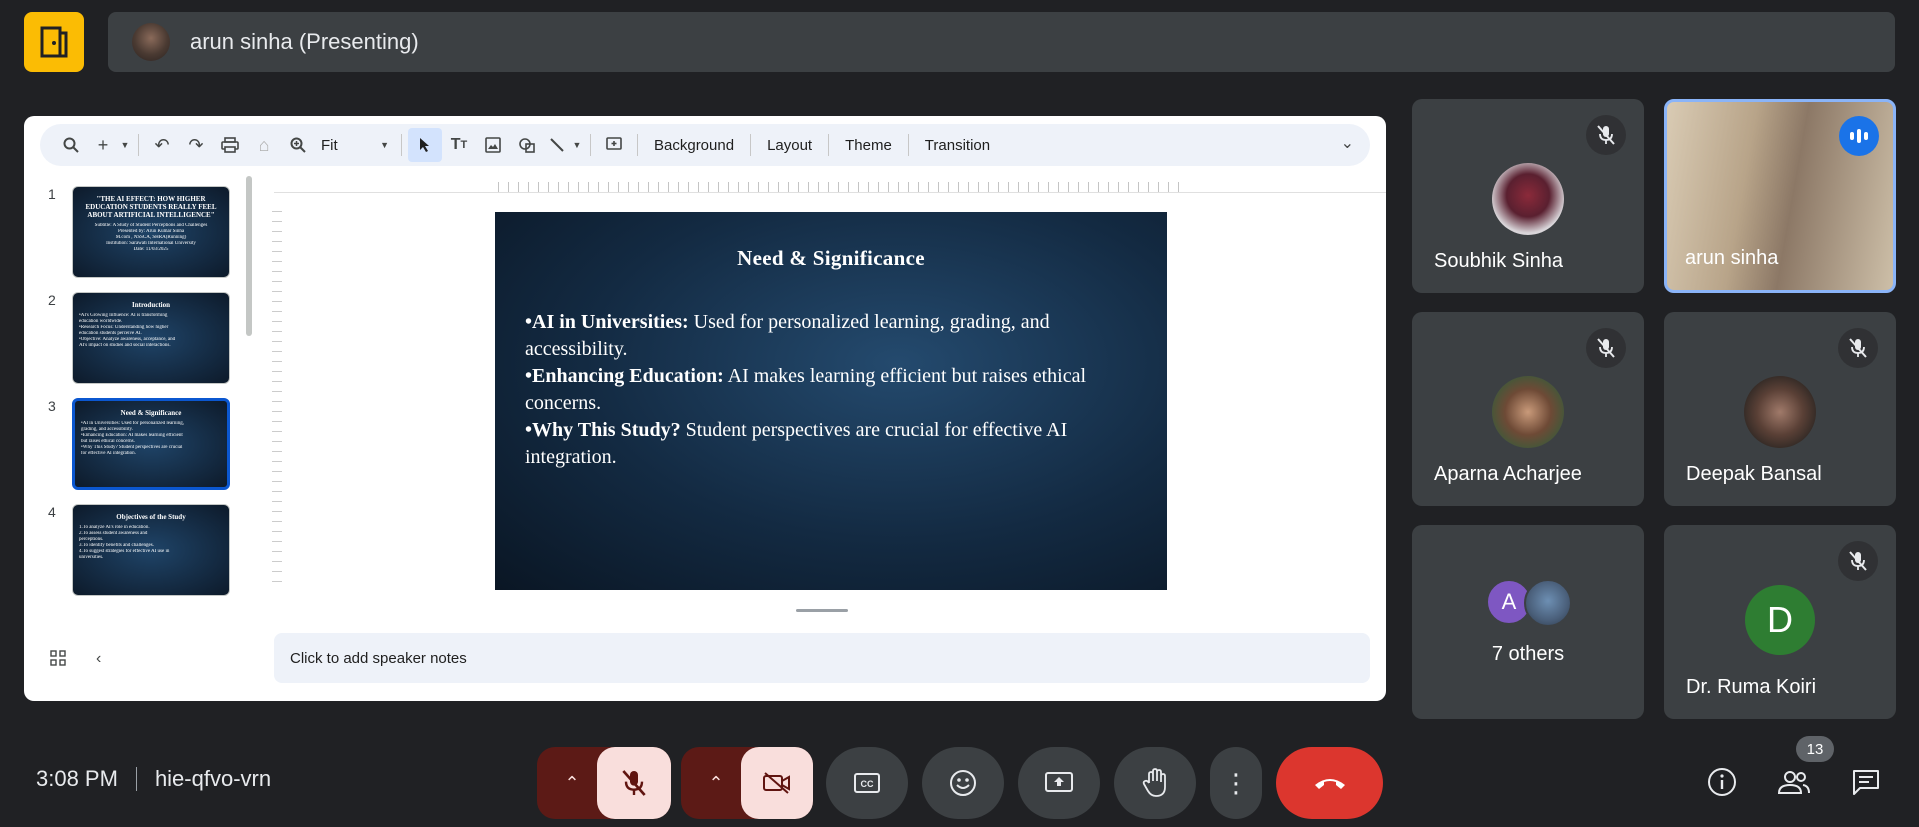 This screenshot has height=827, width=1919. Describe the element at coordinates (843, 187) in the screenshot. I see `horizontal-ruler` at that location.